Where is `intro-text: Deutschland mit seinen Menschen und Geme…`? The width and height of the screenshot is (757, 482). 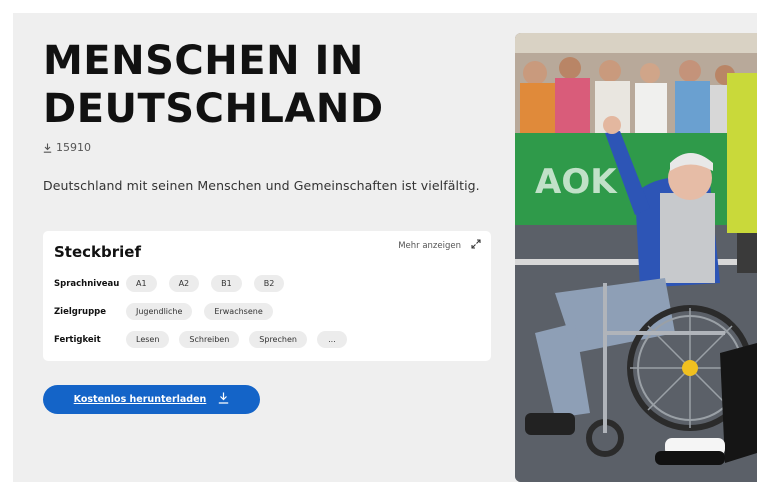
intro-text: Deutschland mit seinen Menschen und Geme… is located at coordinates (261, 185).